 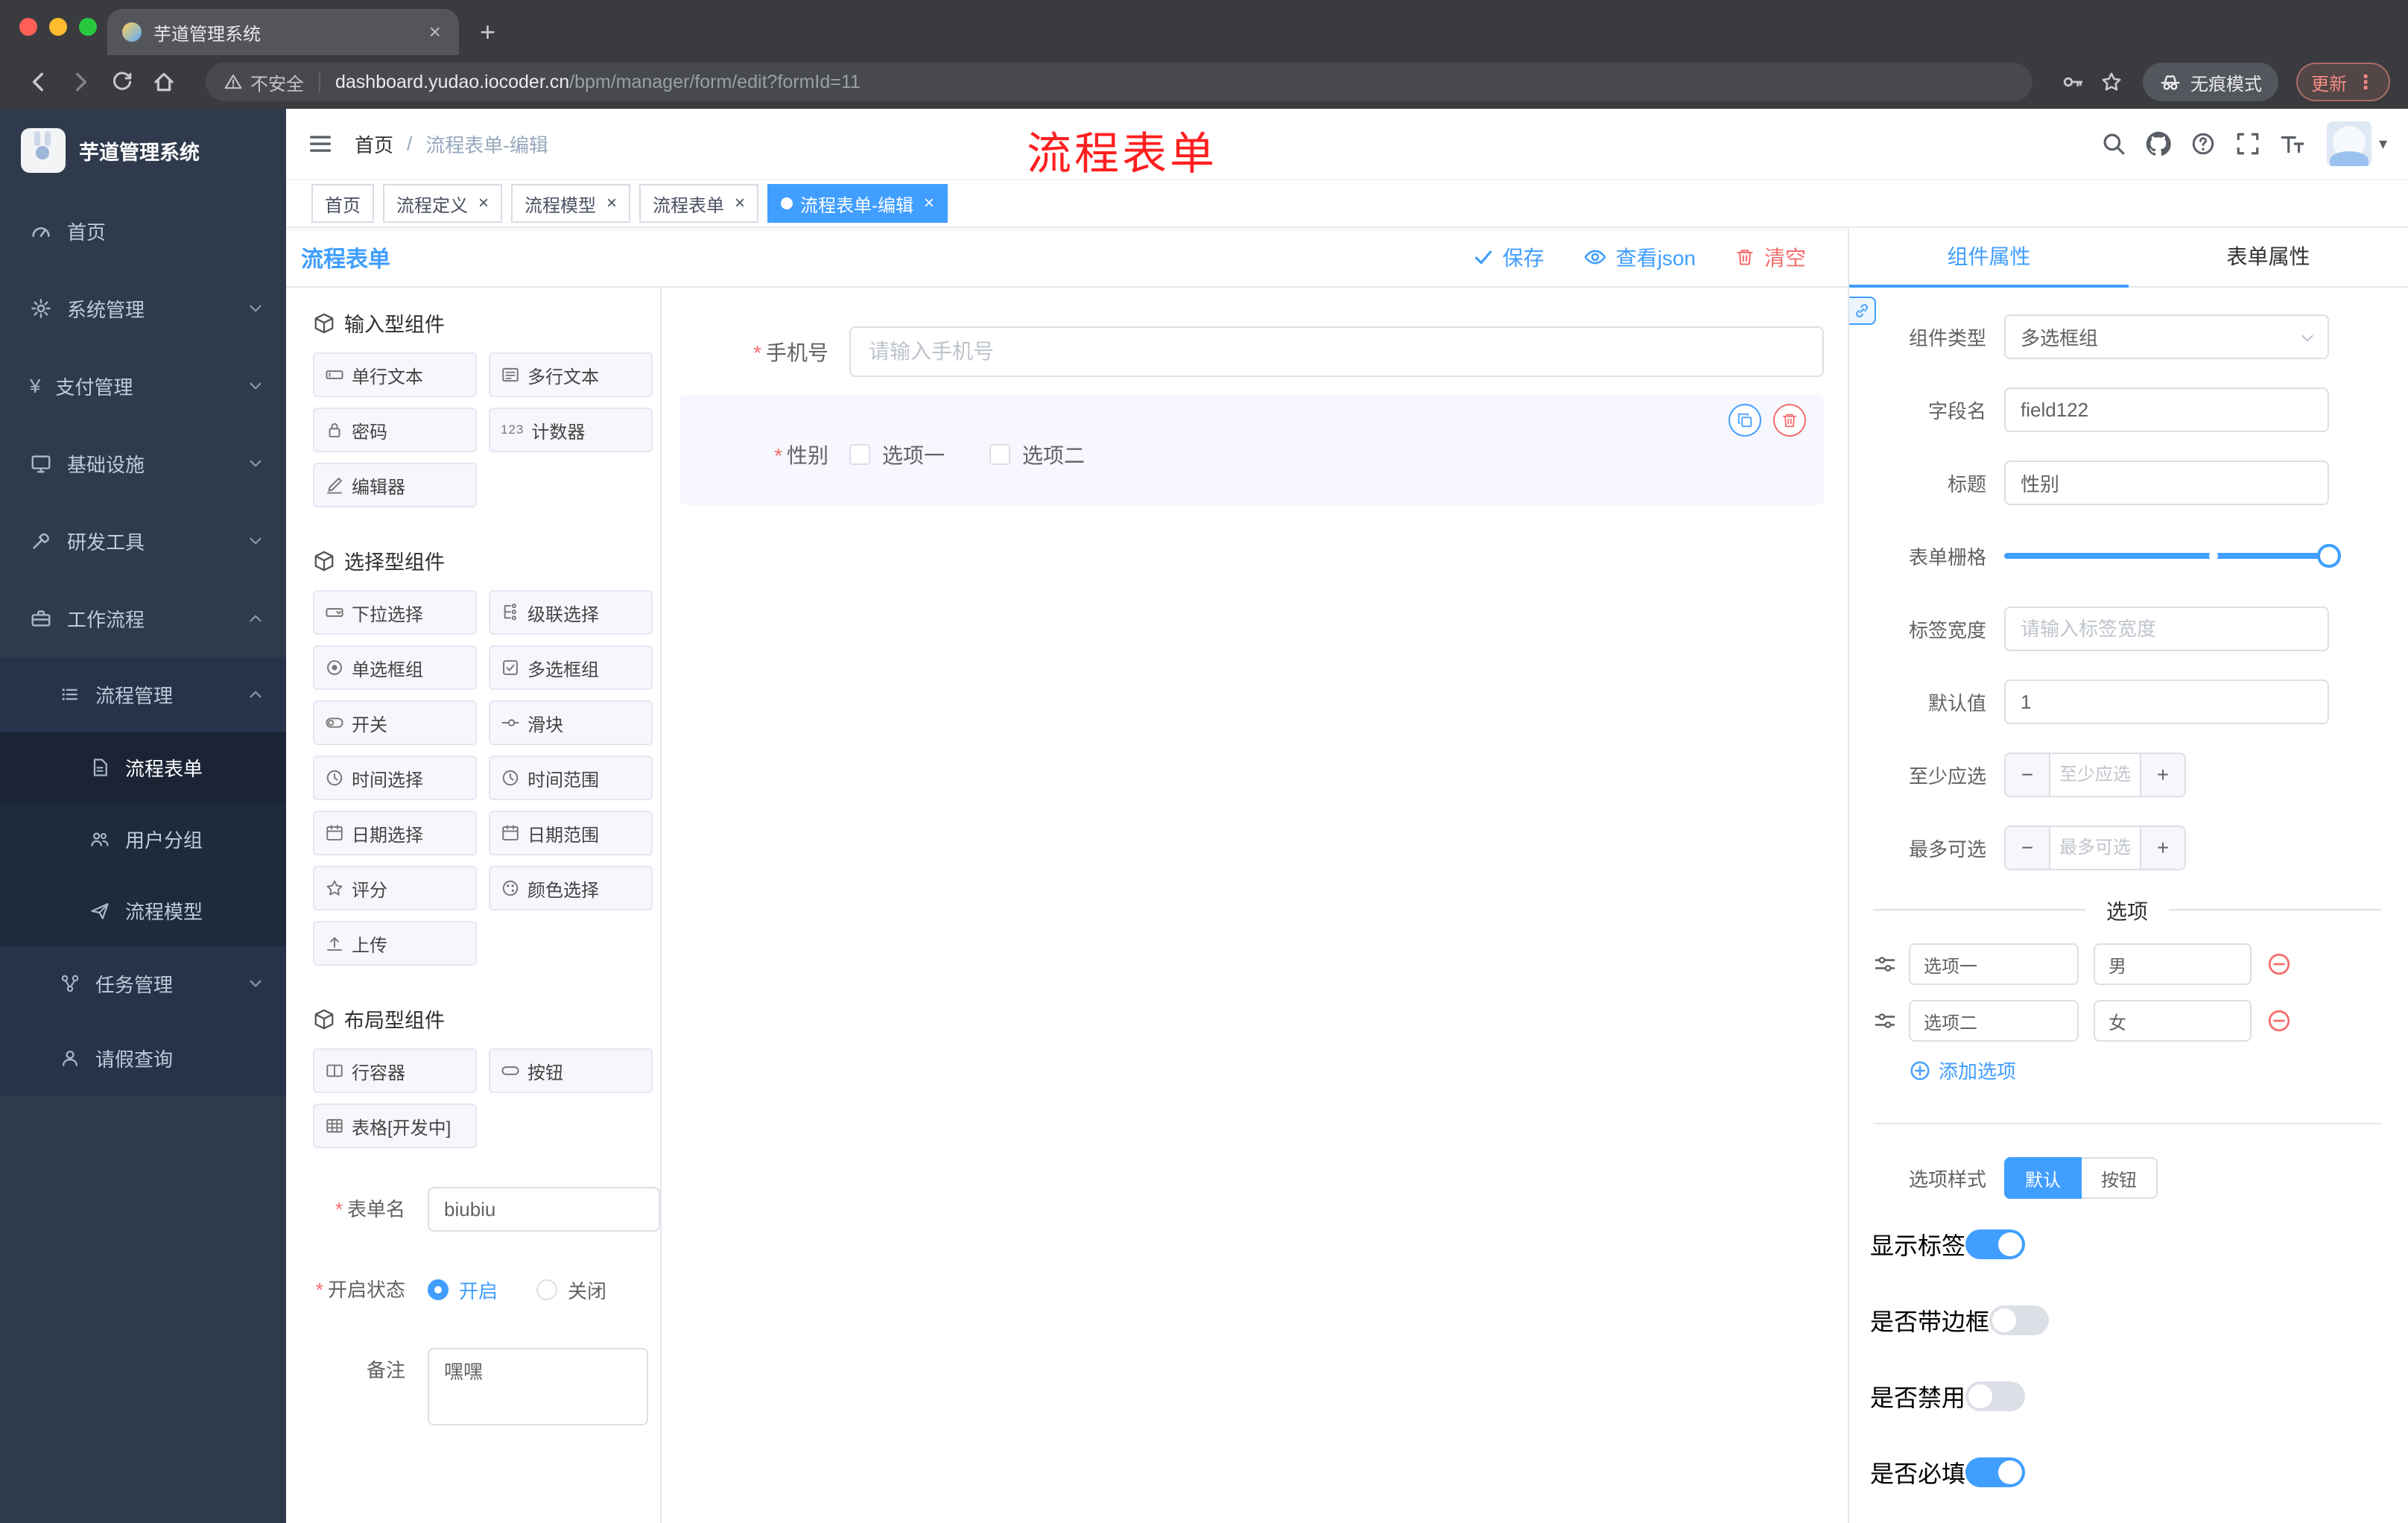 I want to click on option-2-value-input, so click(x=2173, y=1021).